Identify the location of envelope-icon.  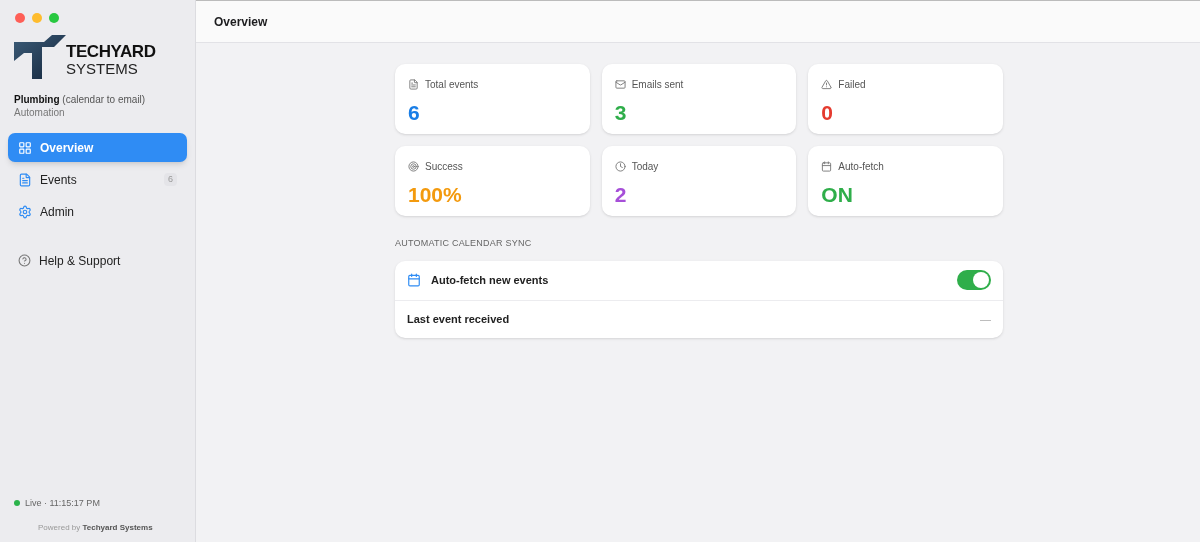
(620, 84).